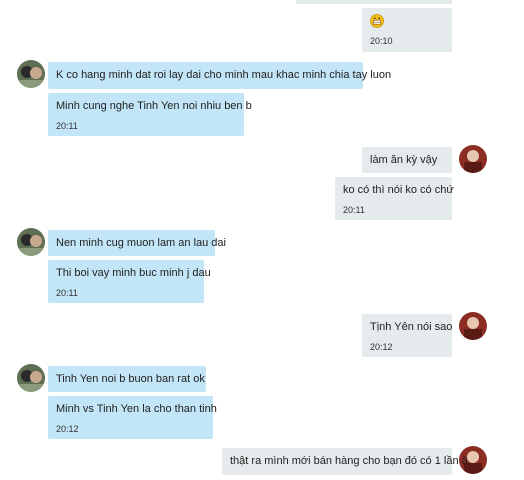 The image size is (524, 480). Describe the element at coordinates (398, 190) in the screenshot. I see `message-text: ko có thì nói ko có chứ` at that location.